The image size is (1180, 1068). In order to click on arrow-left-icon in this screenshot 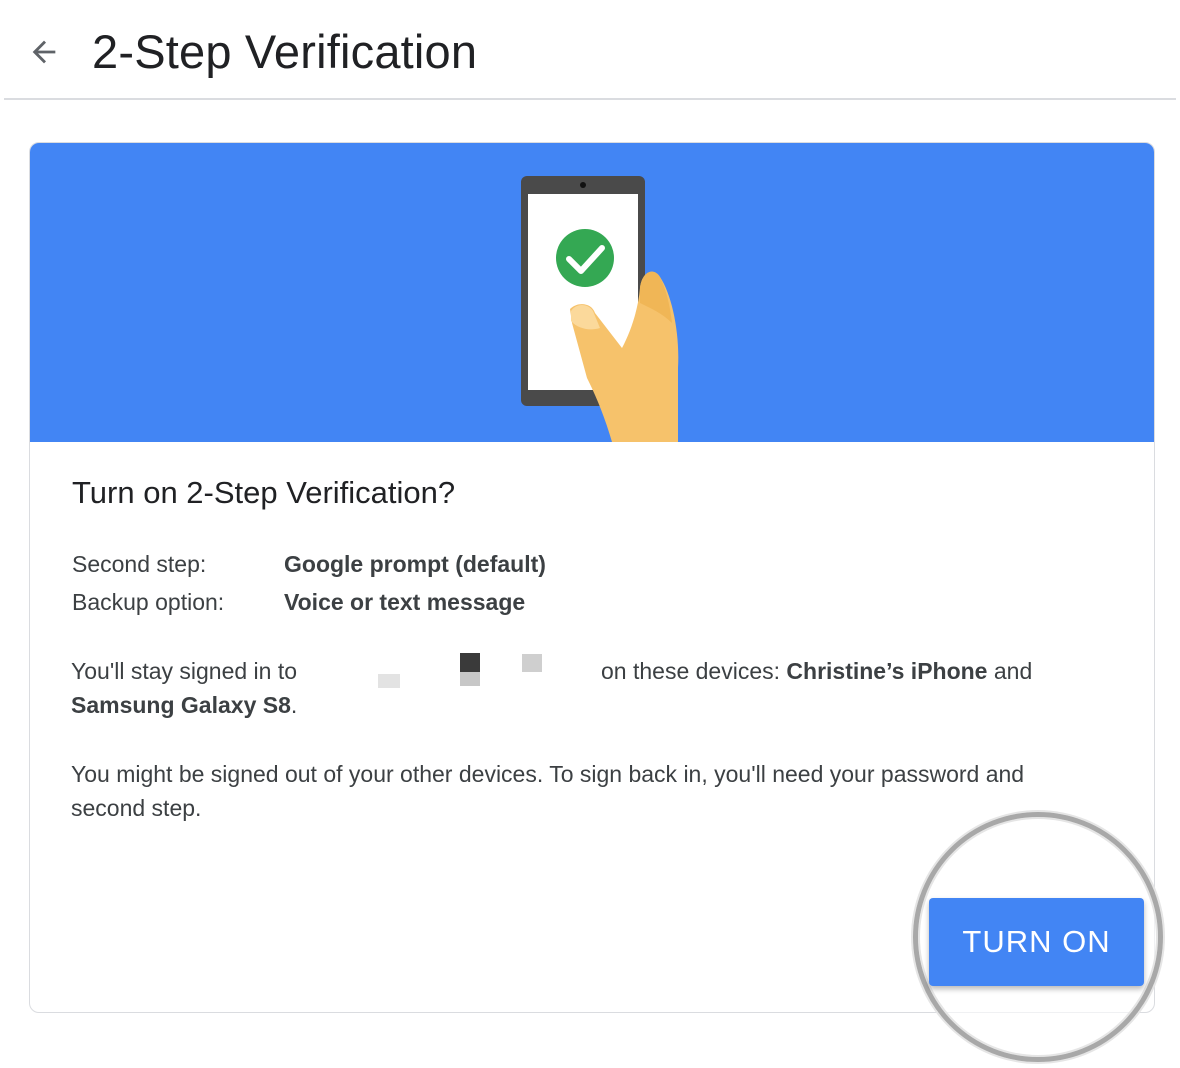, I will do `click(44, 52)`.